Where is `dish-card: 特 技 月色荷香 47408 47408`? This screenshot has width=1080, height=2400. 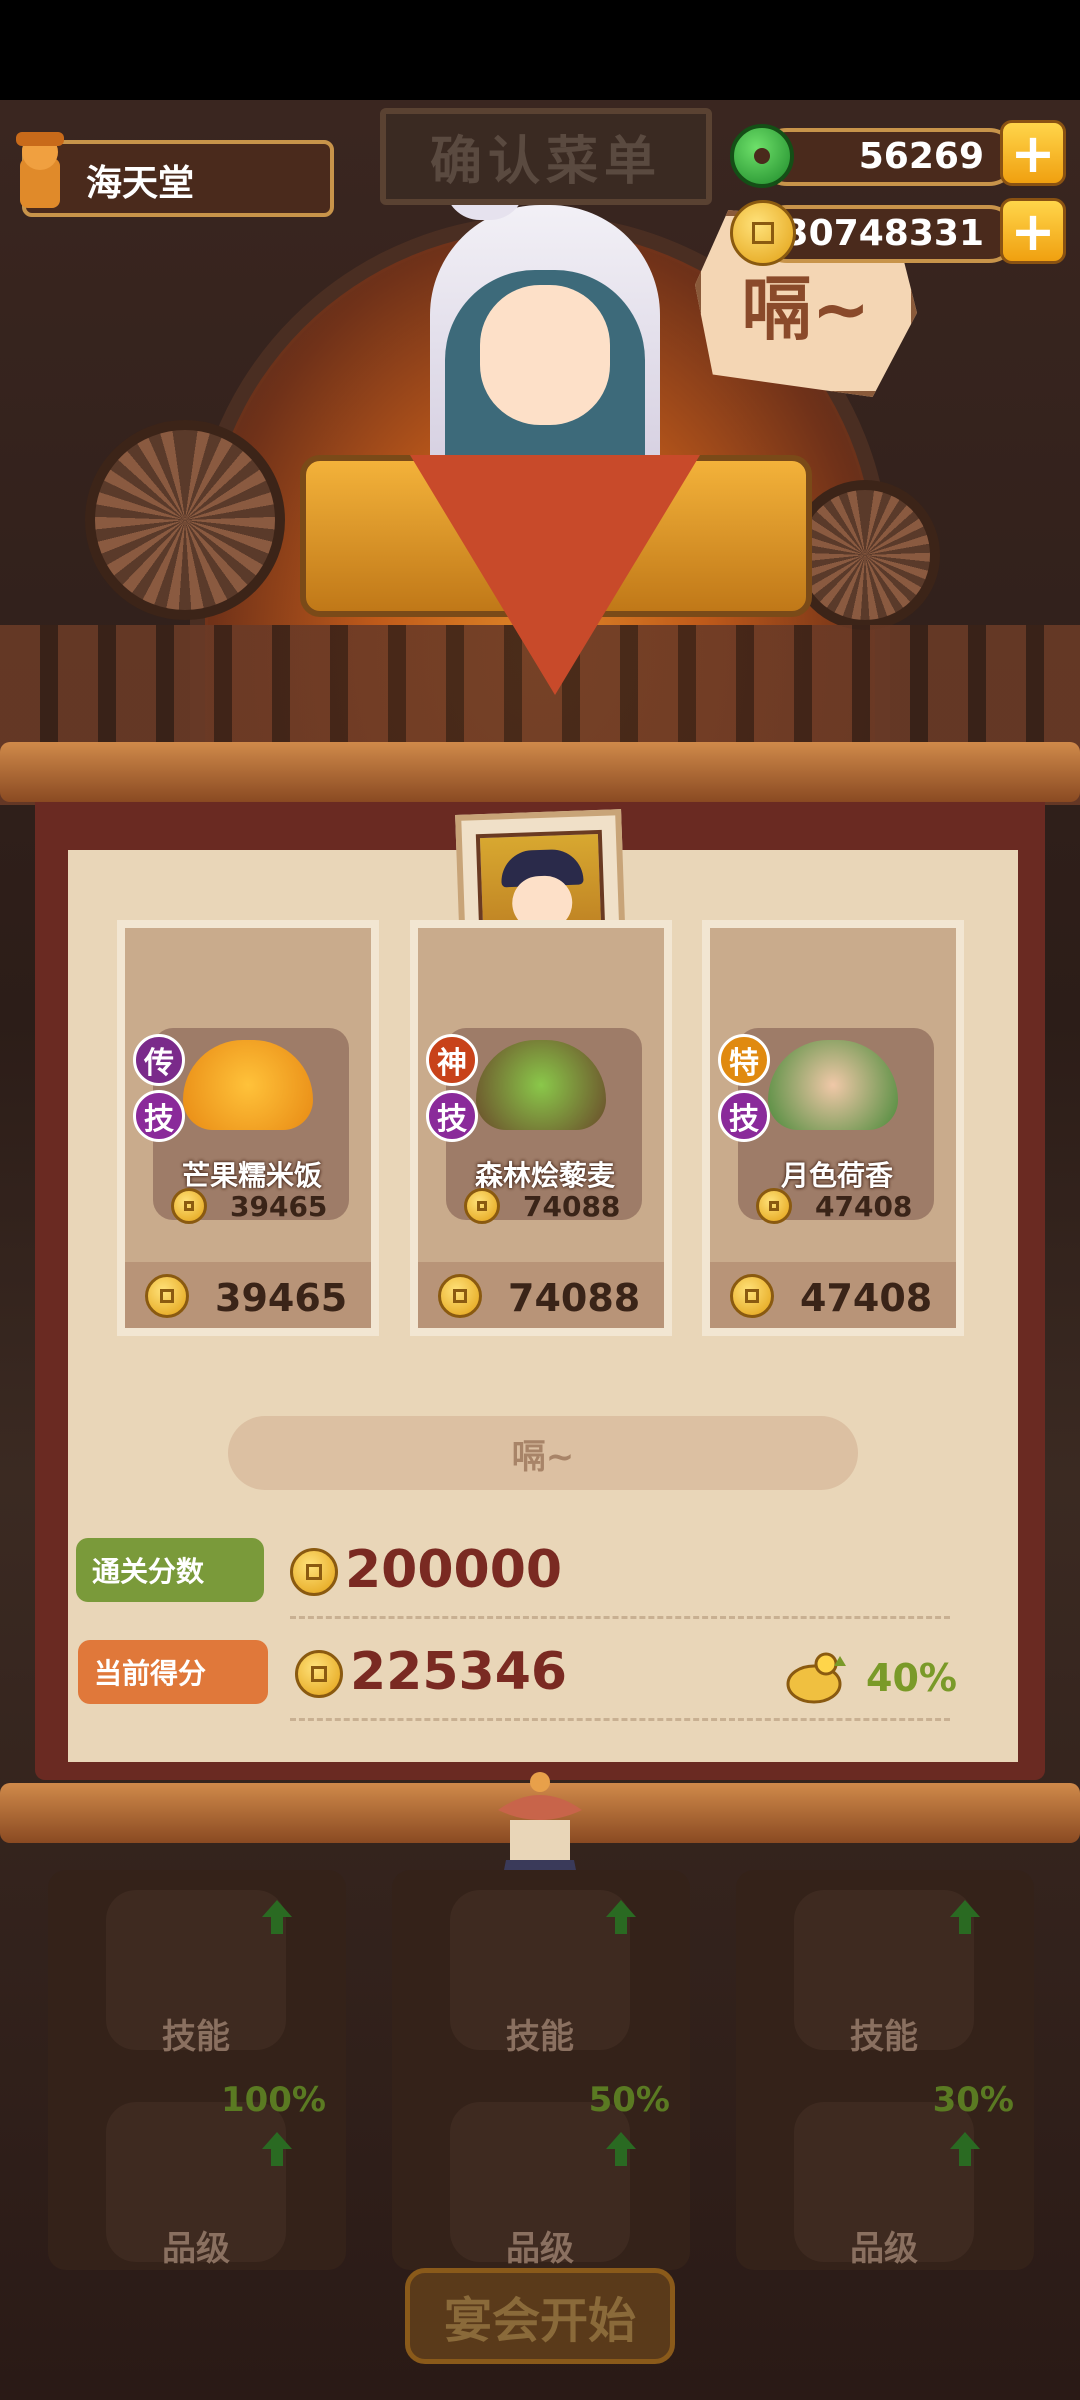
dish-card: 特 技 月色荷香 47408 47408 is located at coordinates (833, 1128).